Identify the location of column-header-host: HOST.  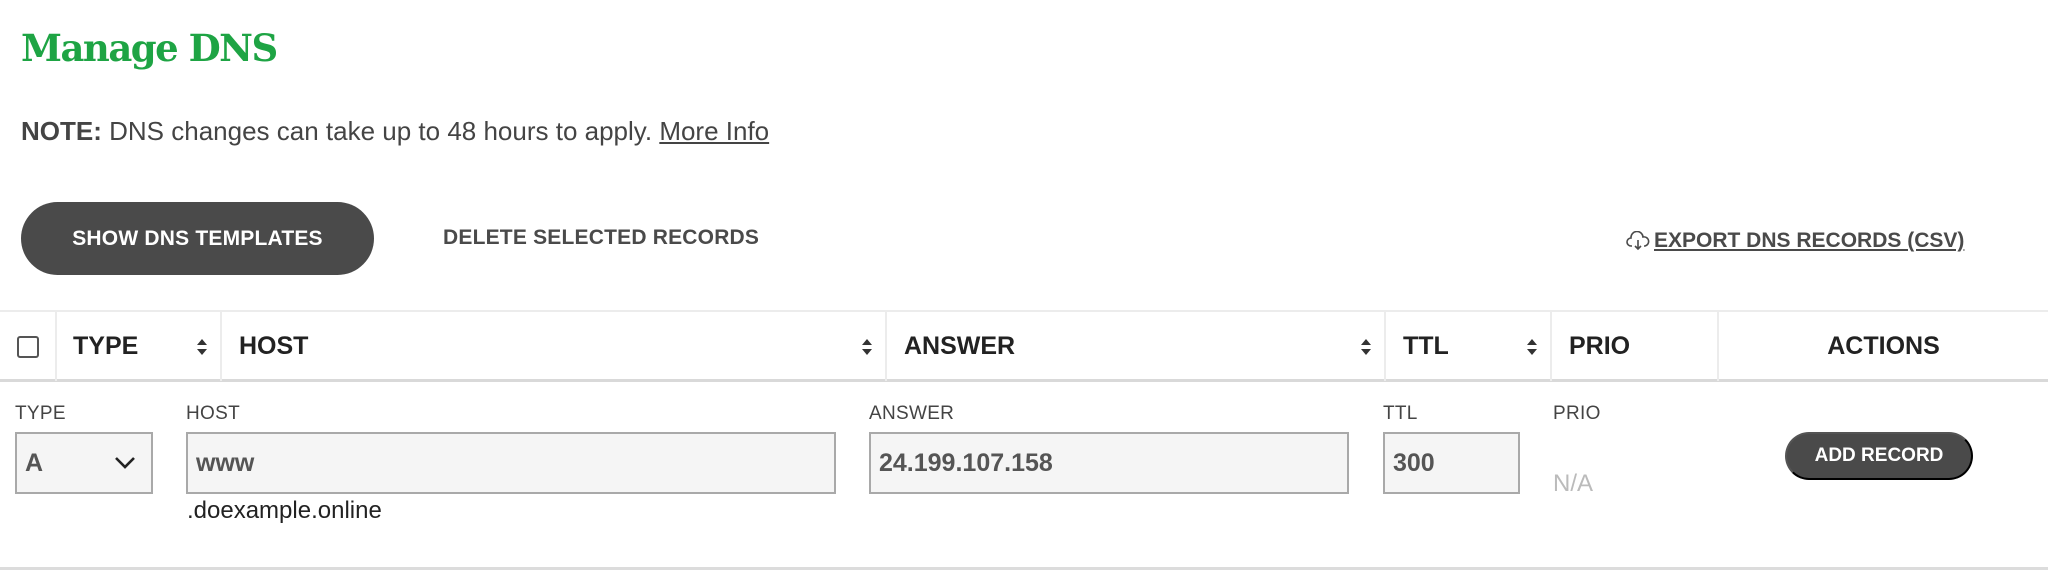
(554, 346).